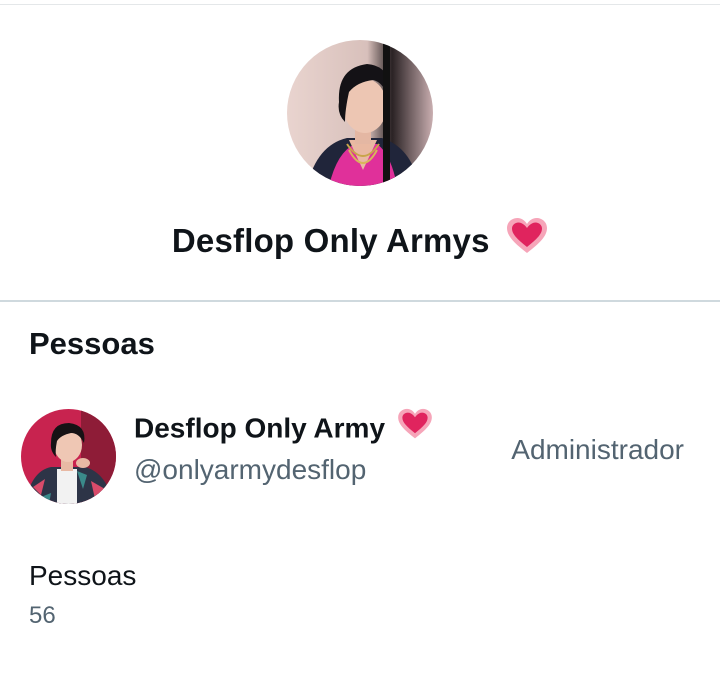  Describe the element at coordinates (83, 575) in the screenshot. I see `people-count-label: Pessoas` at that location.